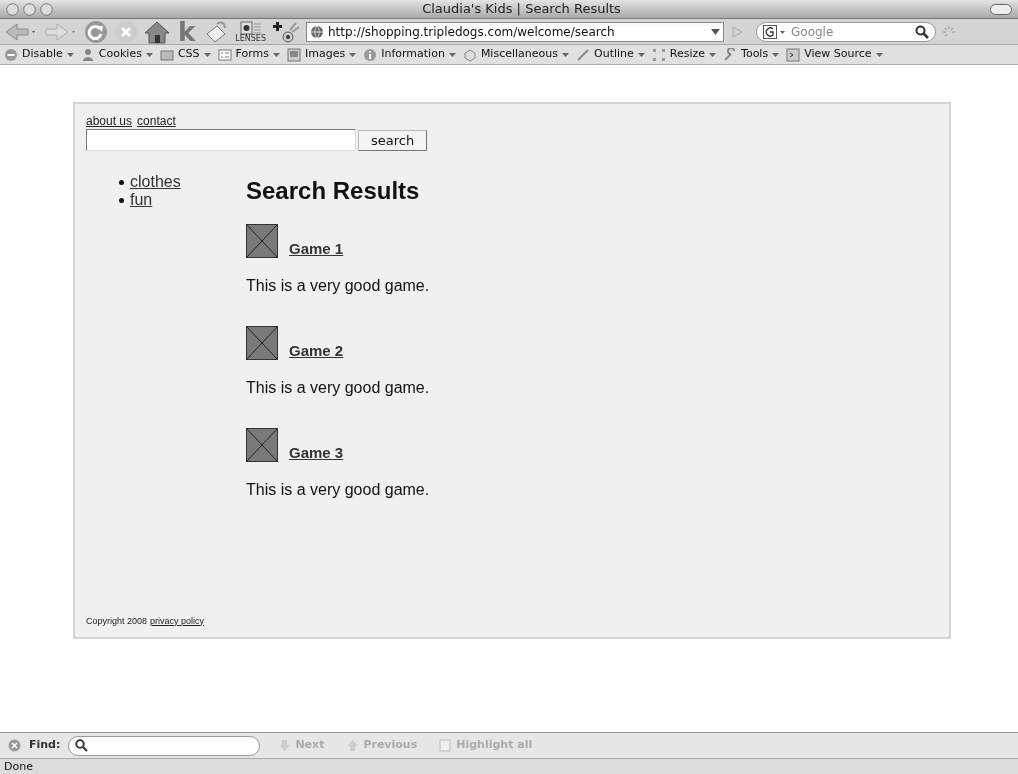 This screenshot has width=1018, height=774. Describe the element at coordinates (317, 31) in the screenshot. I see `globe-icon` at that location.